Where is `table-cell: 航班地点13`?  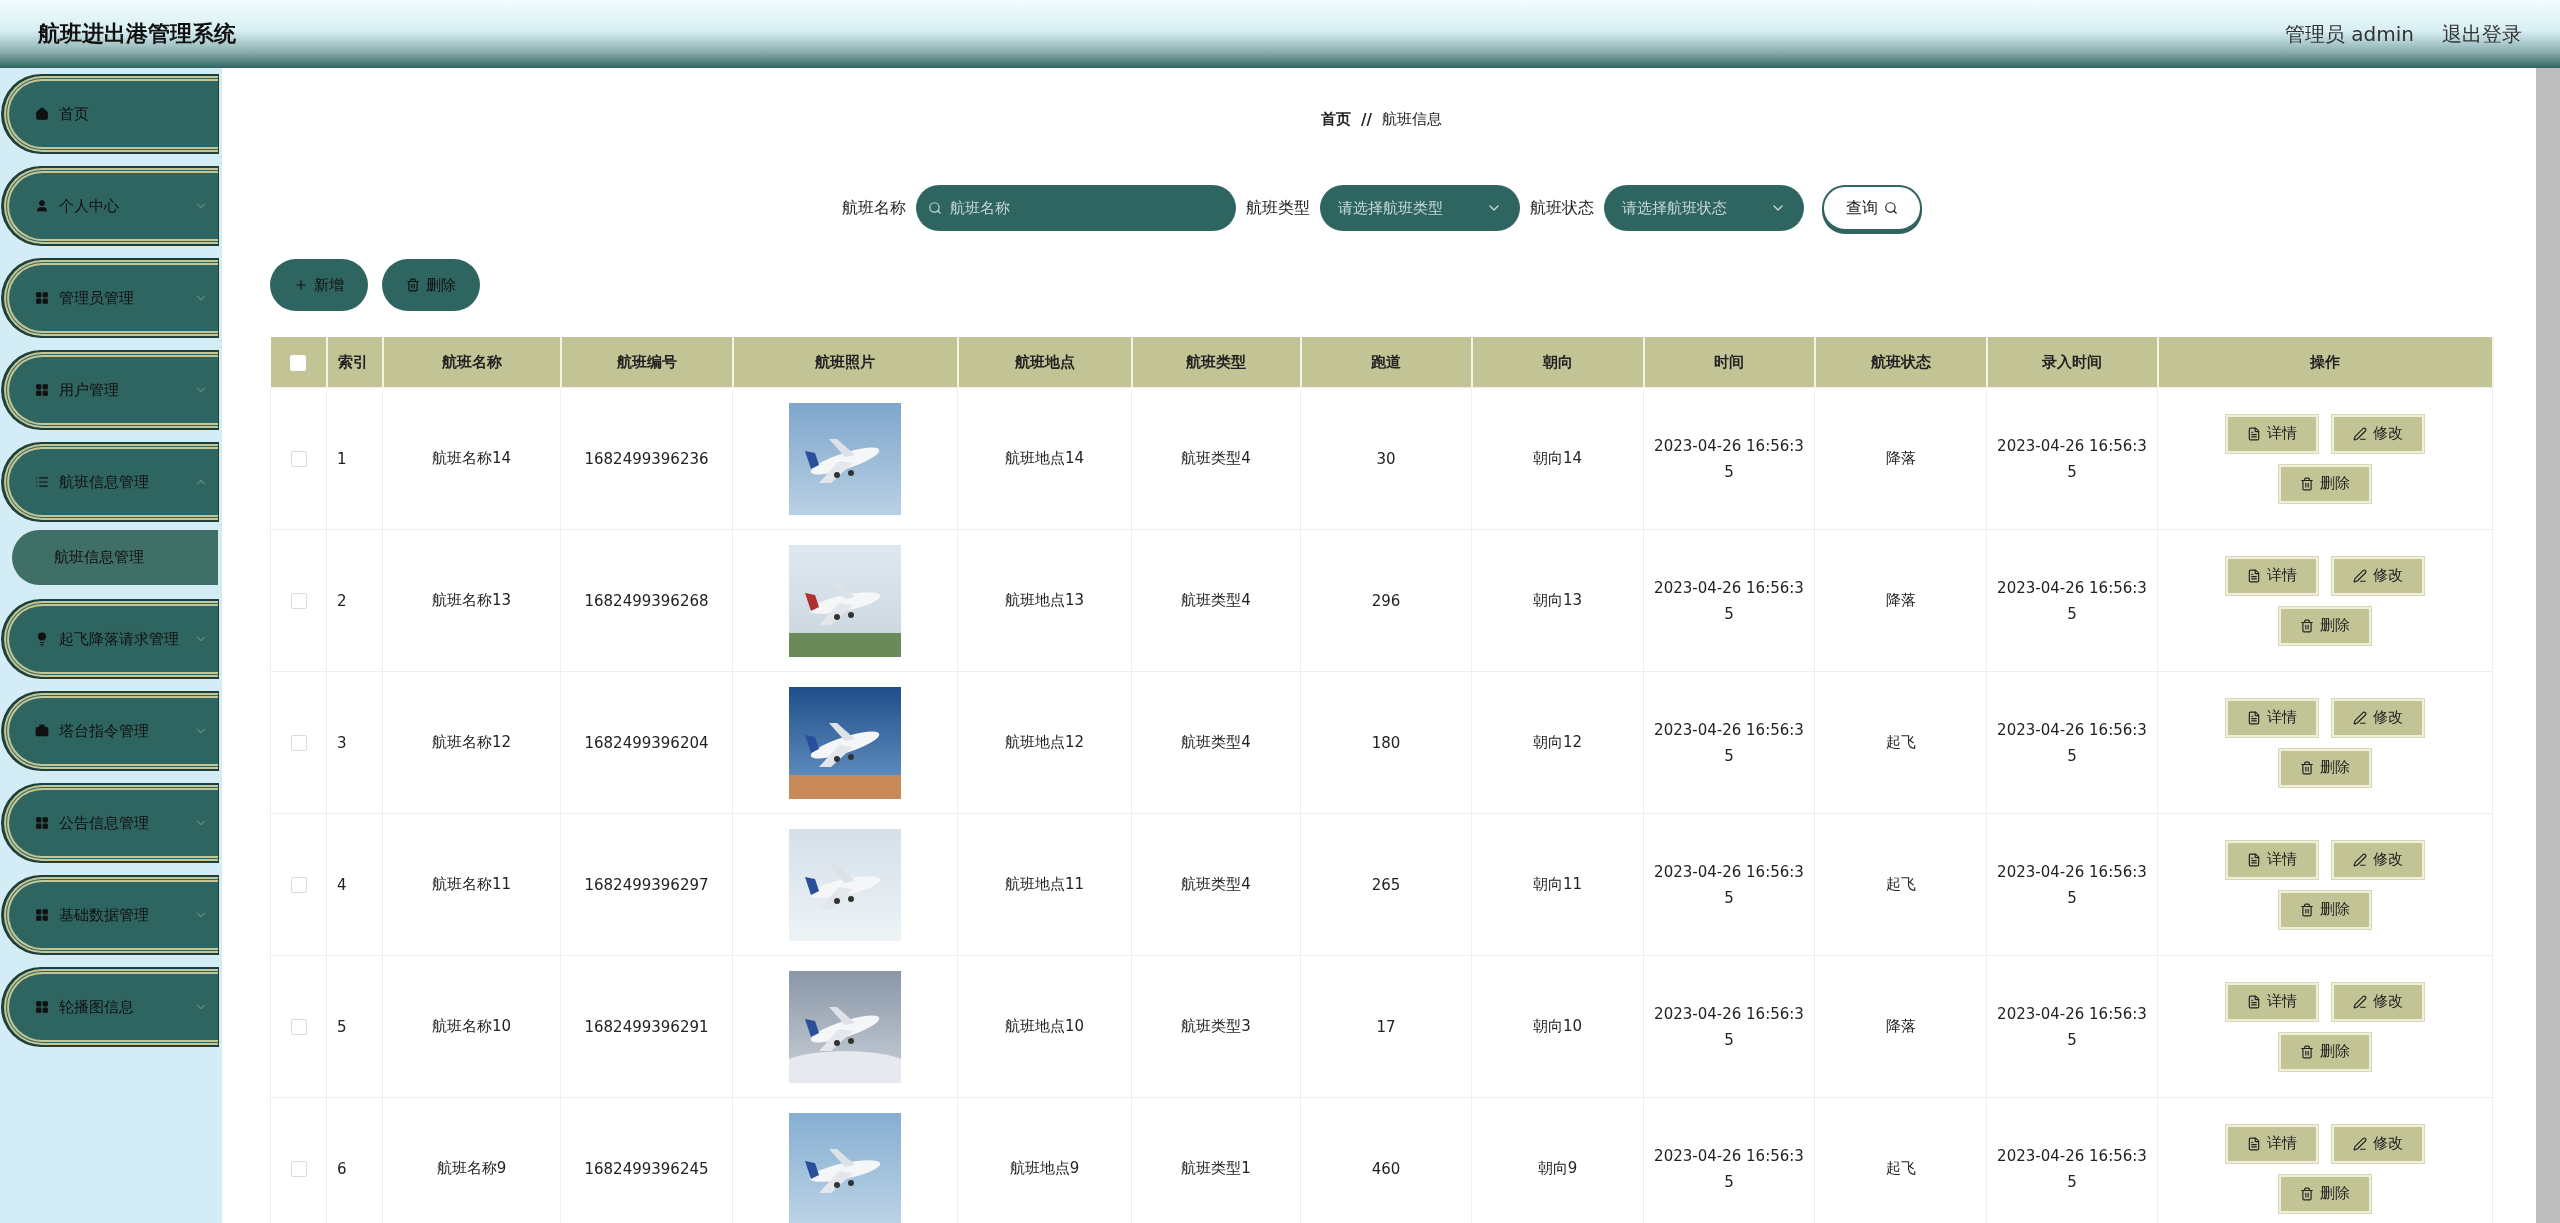 table-cell: 航班地点13 is located at coordinates (1044, 600).